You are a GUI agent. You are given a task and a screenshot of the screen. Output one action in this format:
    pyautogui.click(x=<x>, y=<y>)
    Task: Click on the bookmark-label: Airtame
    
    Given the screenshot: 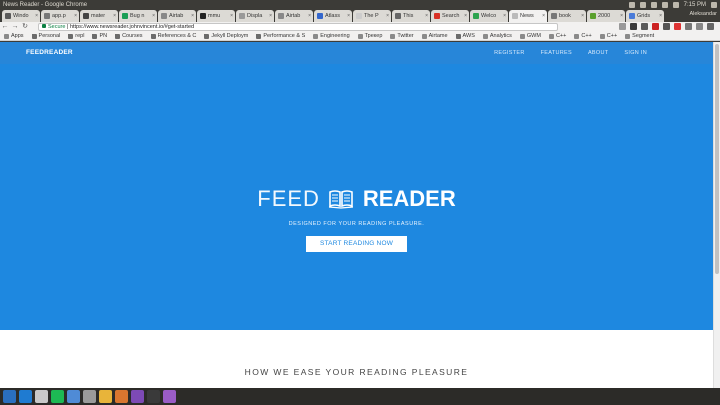 What is the action you would take?
    pyautogui.click(x=438, y=36)
    